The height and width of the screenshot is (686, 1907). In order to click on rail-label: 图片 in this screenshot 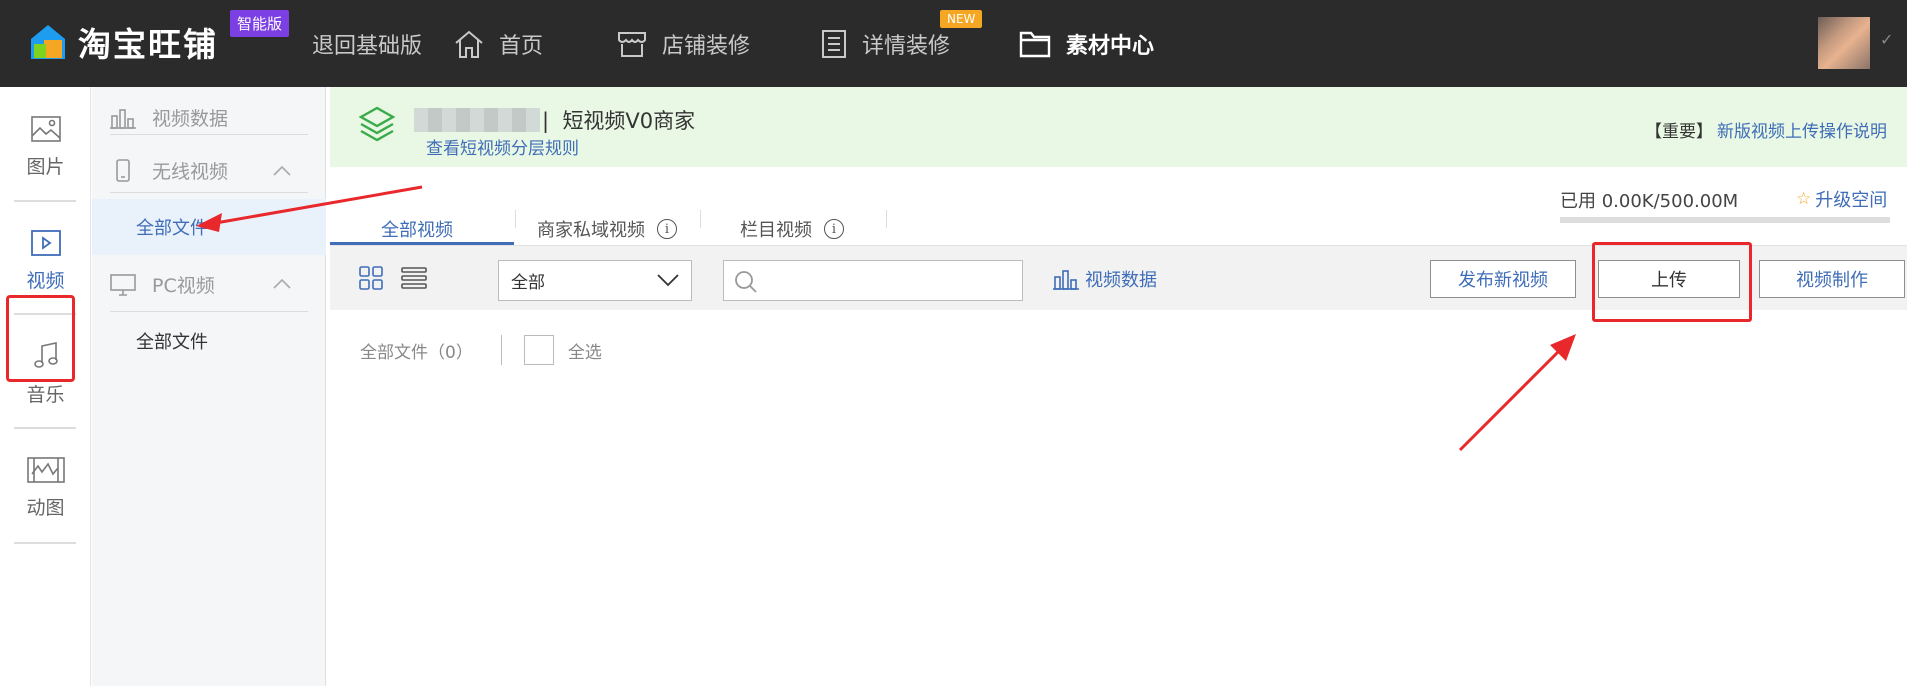, I will do `click(45, 166)`.